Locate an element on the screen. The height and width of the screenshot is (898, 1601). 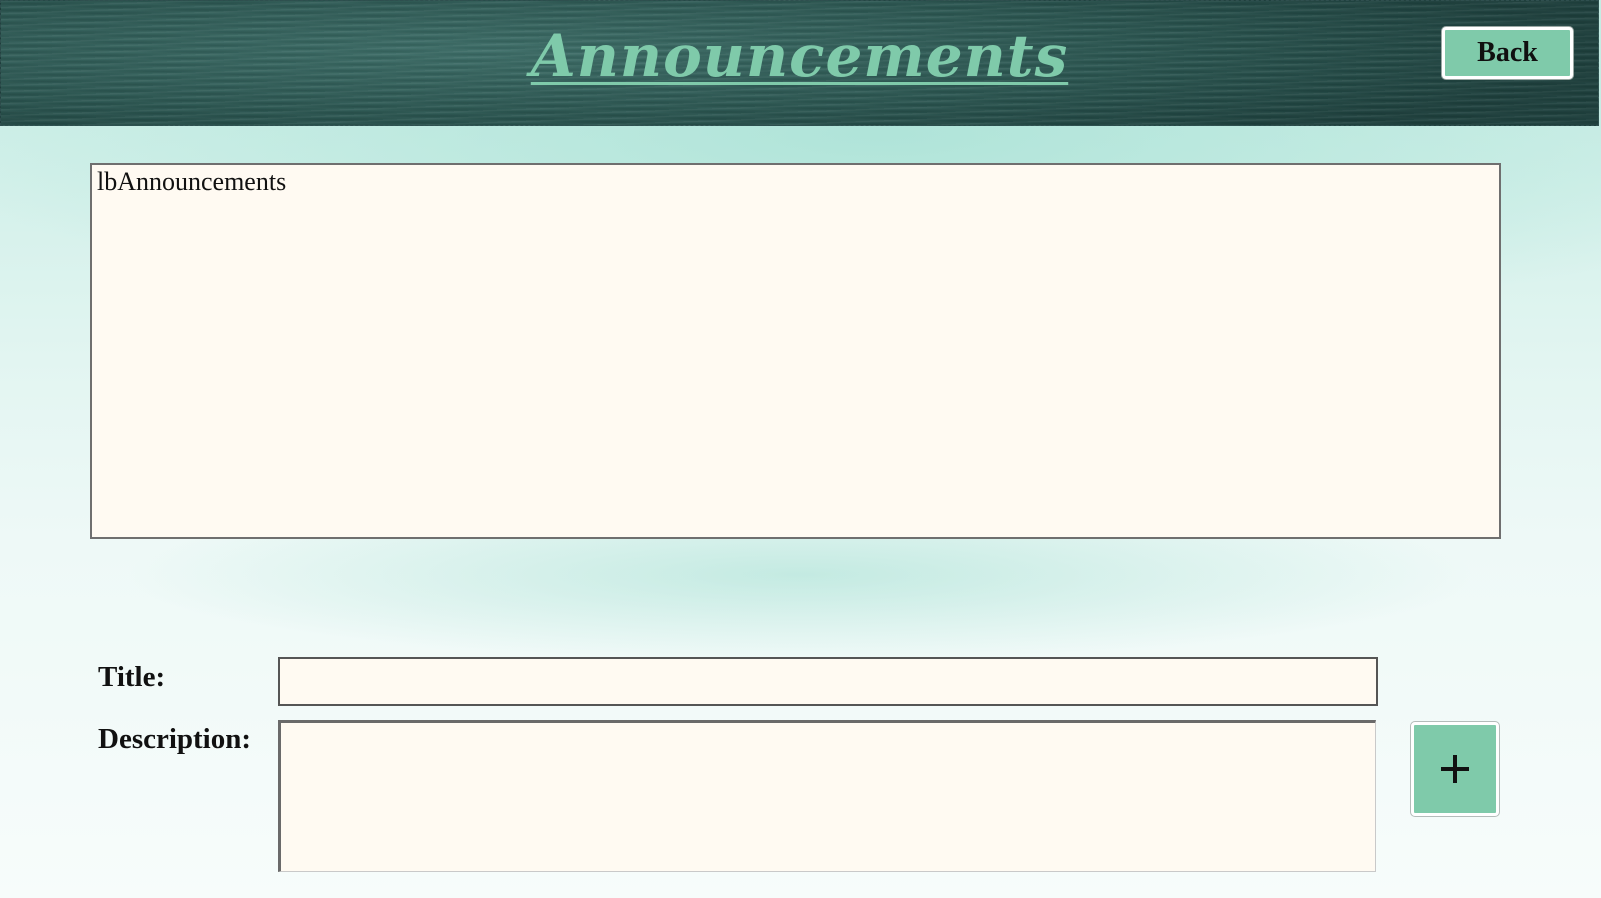
back-button: Back is located at coordinates (1507, 53).